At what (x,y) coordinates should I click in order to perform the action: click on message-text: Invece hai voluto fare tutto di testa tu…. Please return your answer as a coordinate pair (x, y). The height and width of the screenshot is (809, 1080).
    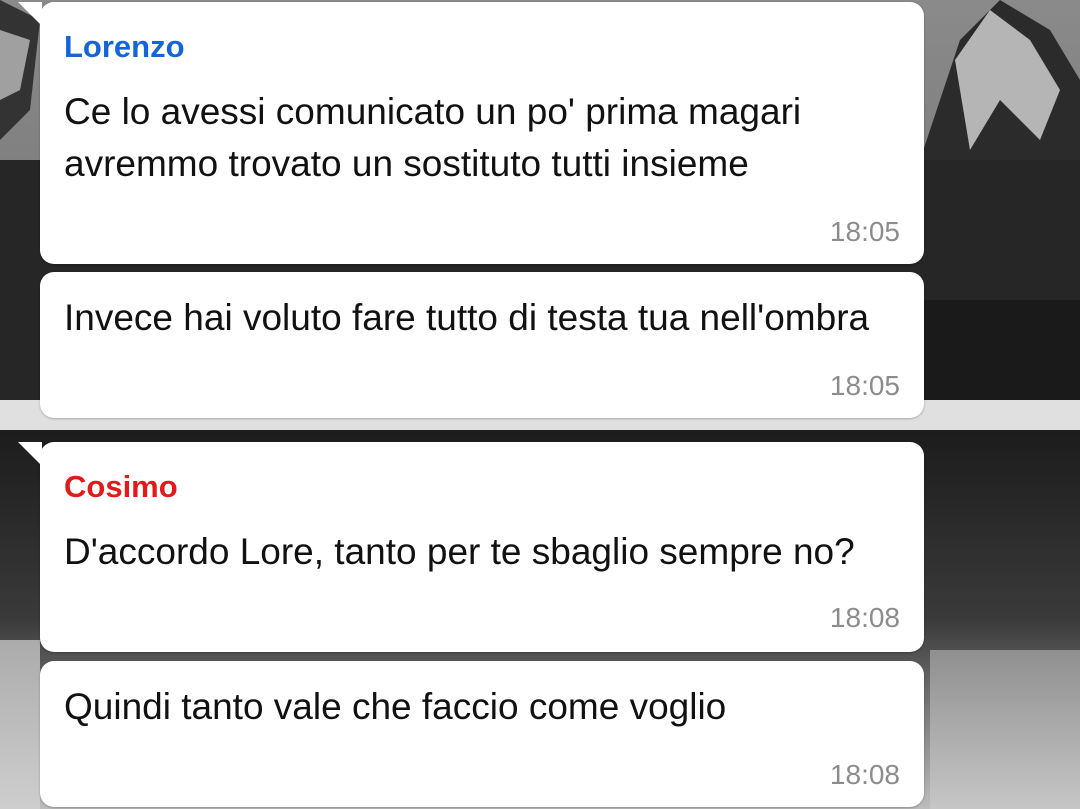
    Looking at the image, I should click on (467, 317).